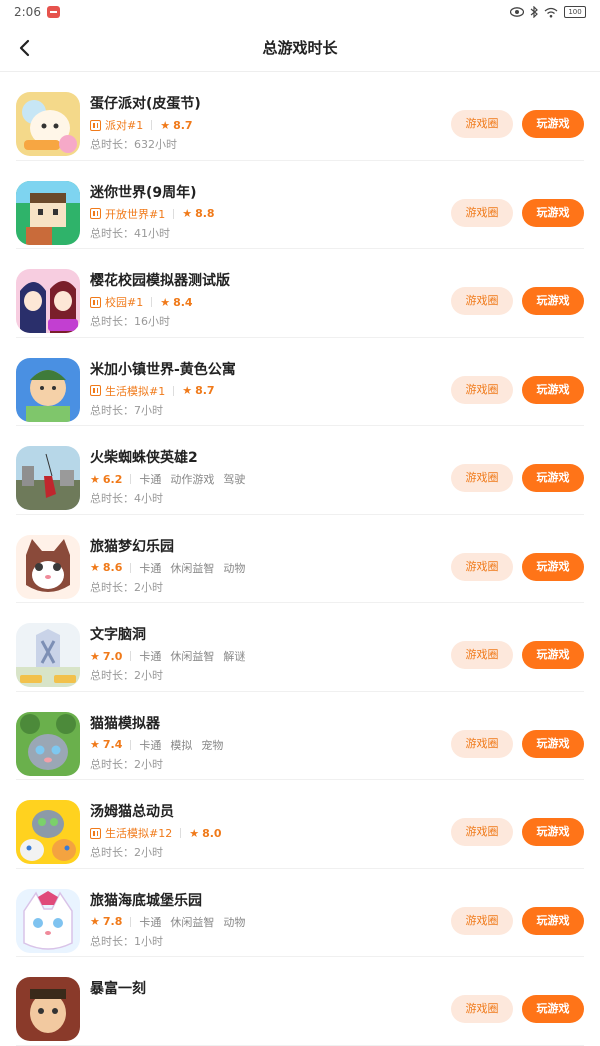 This screenshot has width=600, height=1046. I want to click on game-meta: 生活模拟#1 ★ 8.7, so click(260, 391).